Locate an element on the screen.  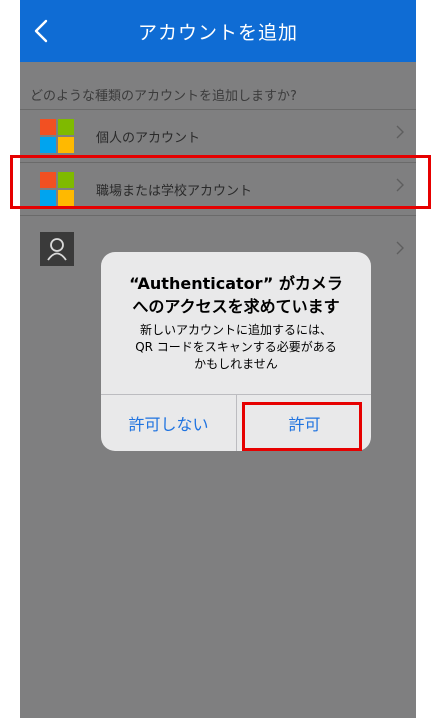
dialog-title-line: “Authenticator” がカメラ is located at coordinates (236, 283).